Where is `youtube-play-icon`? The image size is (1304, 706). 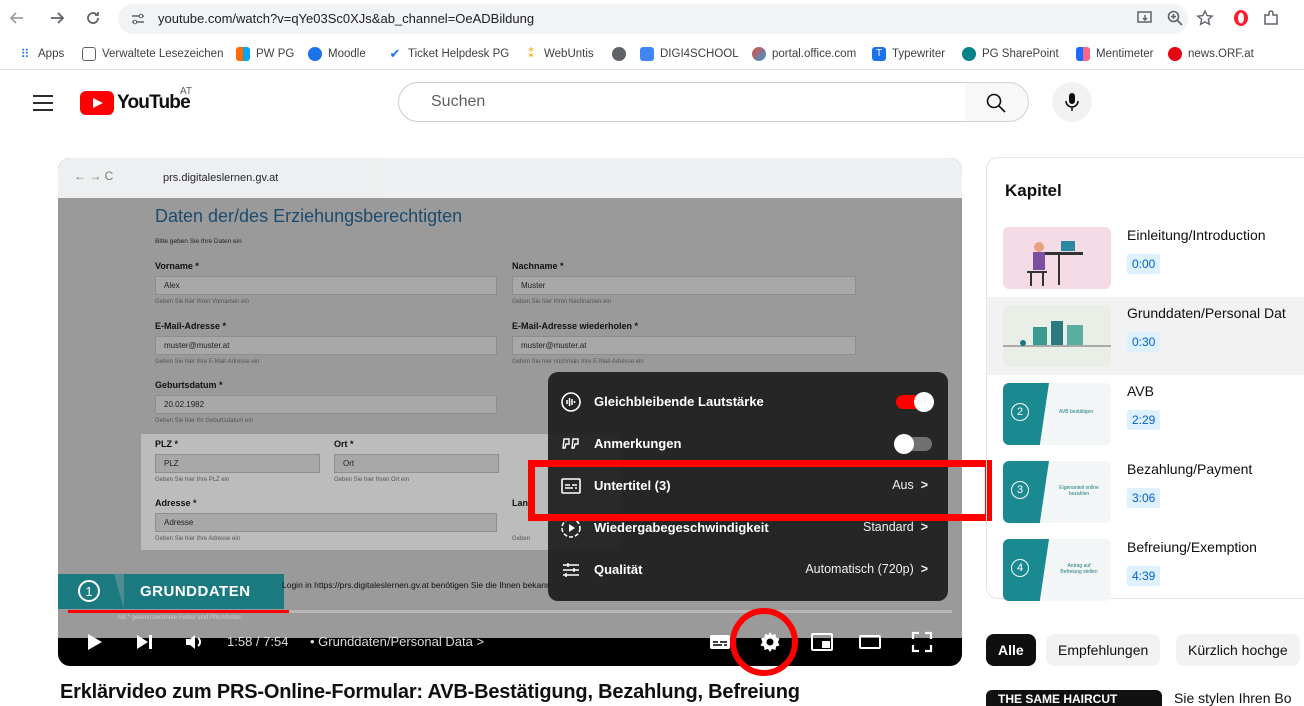 youtube-play-icon is located at coordinates (97, 103).